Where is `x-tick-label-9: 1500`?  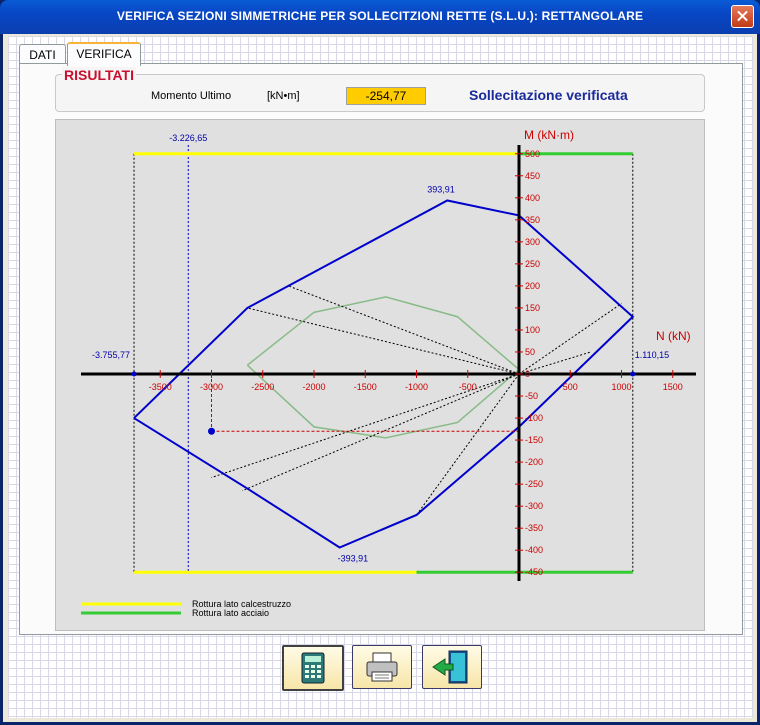 x-tick-label-9: 1500 is located at coordinates (673, 387).